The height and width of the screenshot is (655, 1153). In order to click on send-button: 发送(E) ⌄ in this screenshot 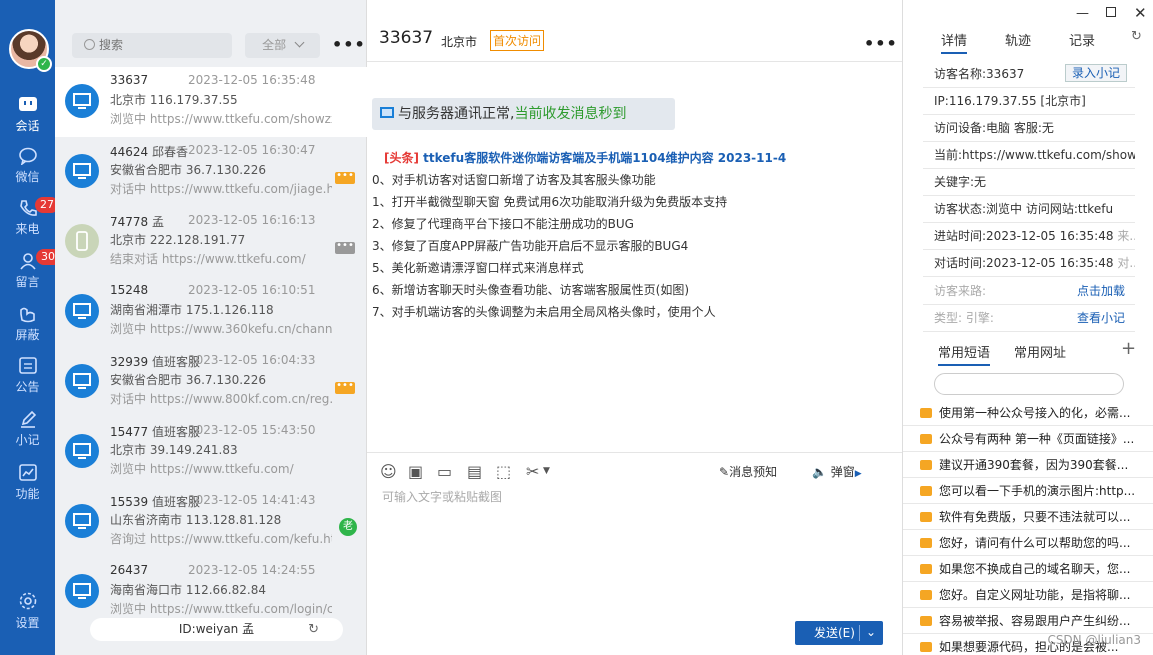, I will do `click(839, 633)`.